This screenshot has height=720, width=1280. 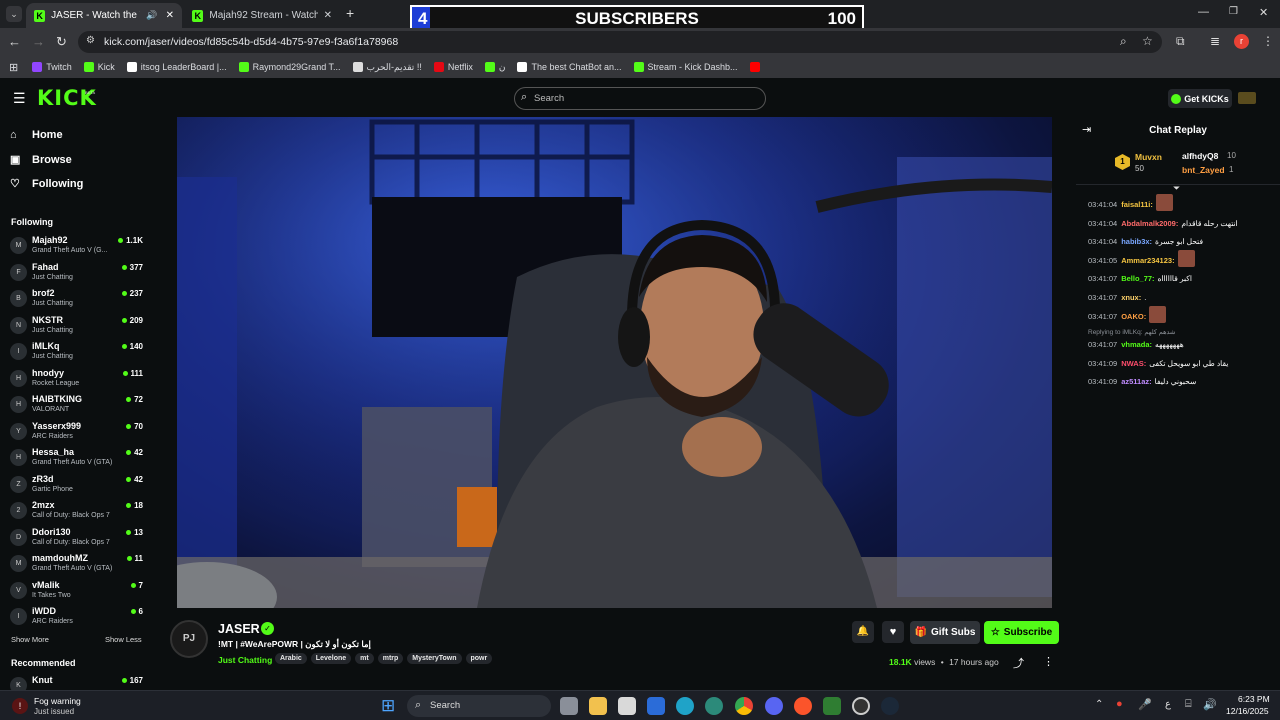 I want to click on xbox-icon, so click(x=832, y=706).